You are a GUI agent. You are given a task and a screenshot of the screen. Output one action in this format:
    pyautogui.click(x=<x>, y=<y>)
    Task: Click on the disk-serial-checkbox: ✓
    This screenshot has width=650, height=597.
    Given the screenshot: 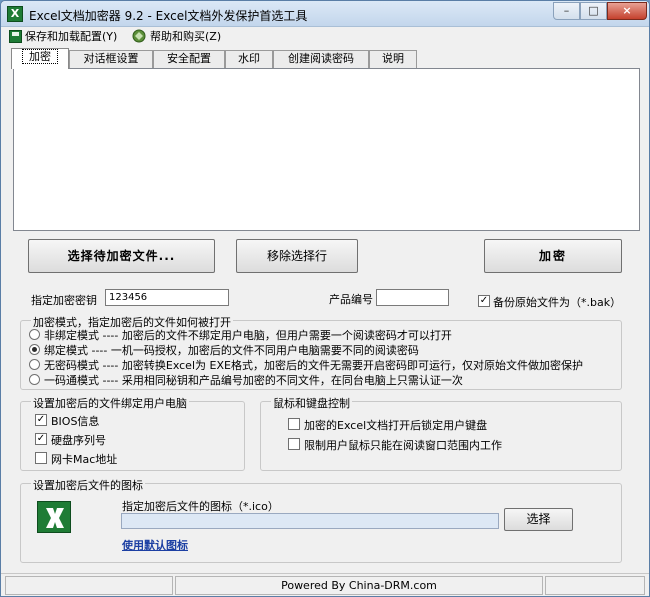 What is the action you would take?
    pyautogui.click(x=41, y=439)
    